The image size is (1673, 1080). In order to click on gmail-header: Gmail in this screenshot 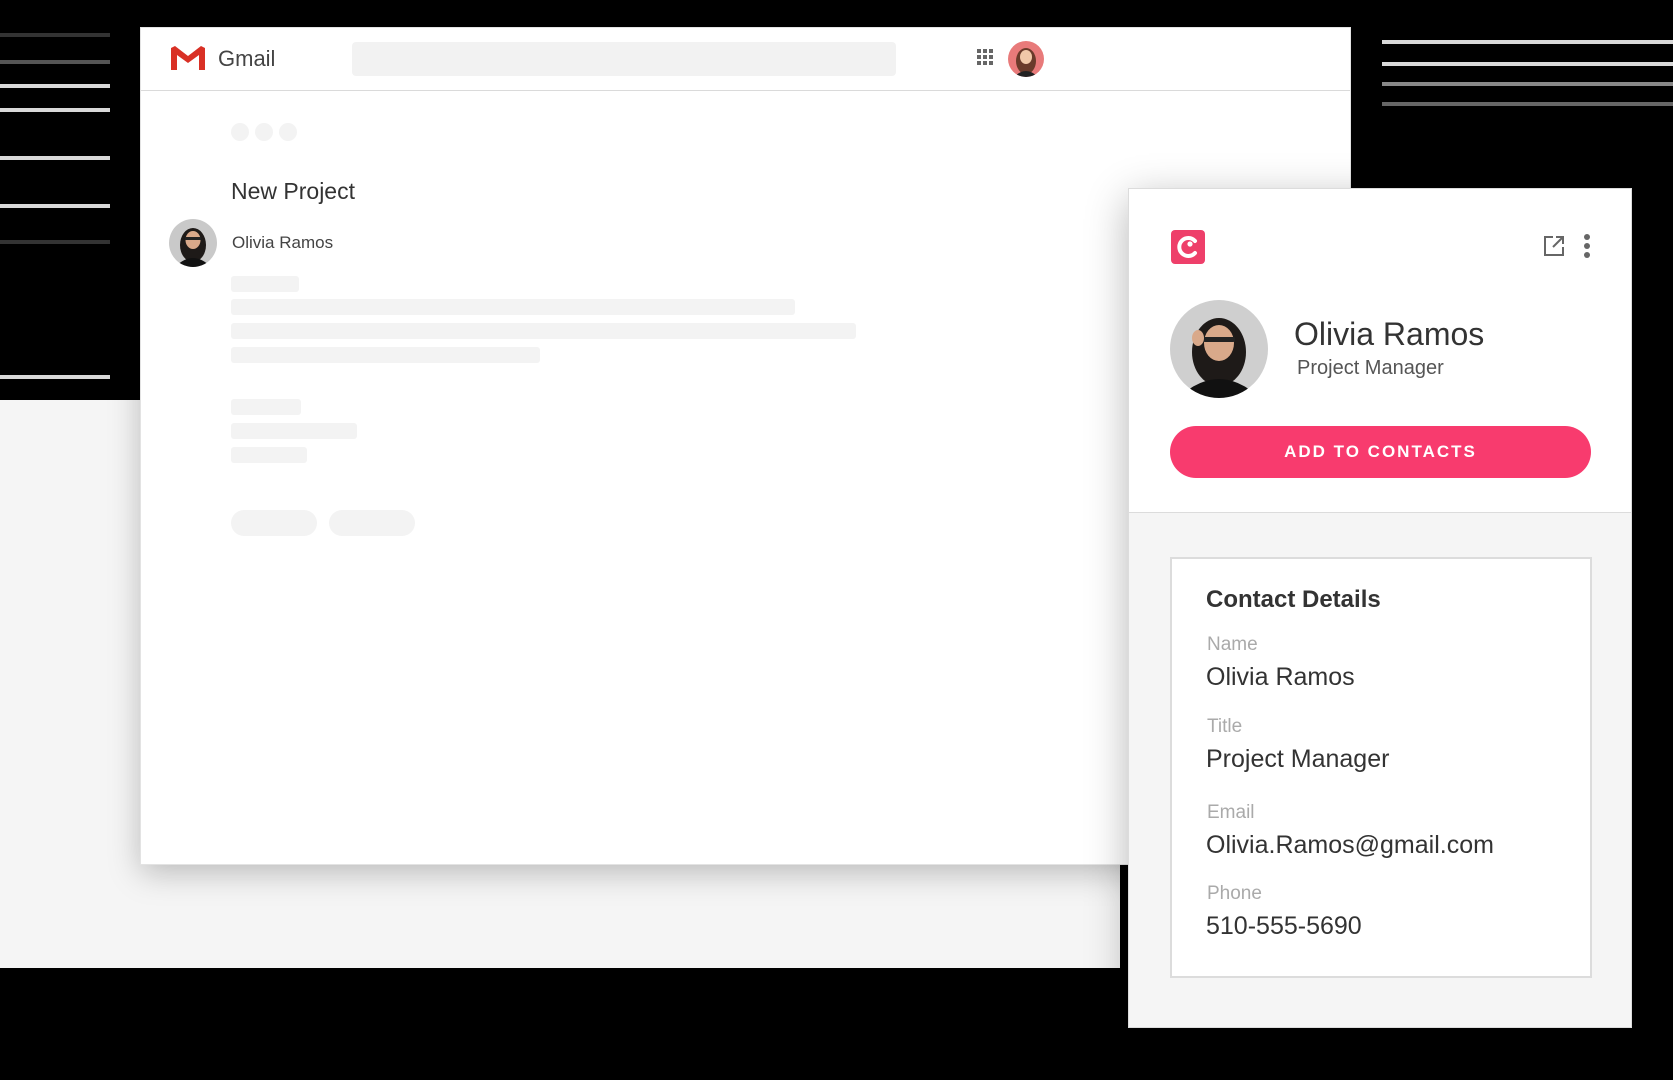, I will do `click(745, 59)`.